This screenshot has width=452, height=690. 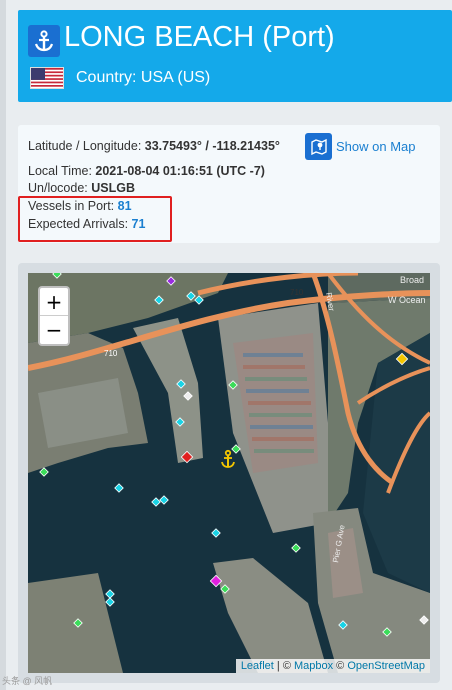 I want to click on page-edge-strip, so click(x=3, y=345).